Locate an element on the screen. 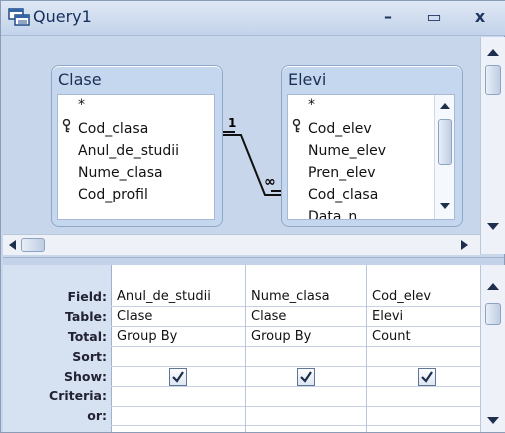 This screenshot has height=433, width=505. scroll-right-icon is located at coordinates (464, 245).